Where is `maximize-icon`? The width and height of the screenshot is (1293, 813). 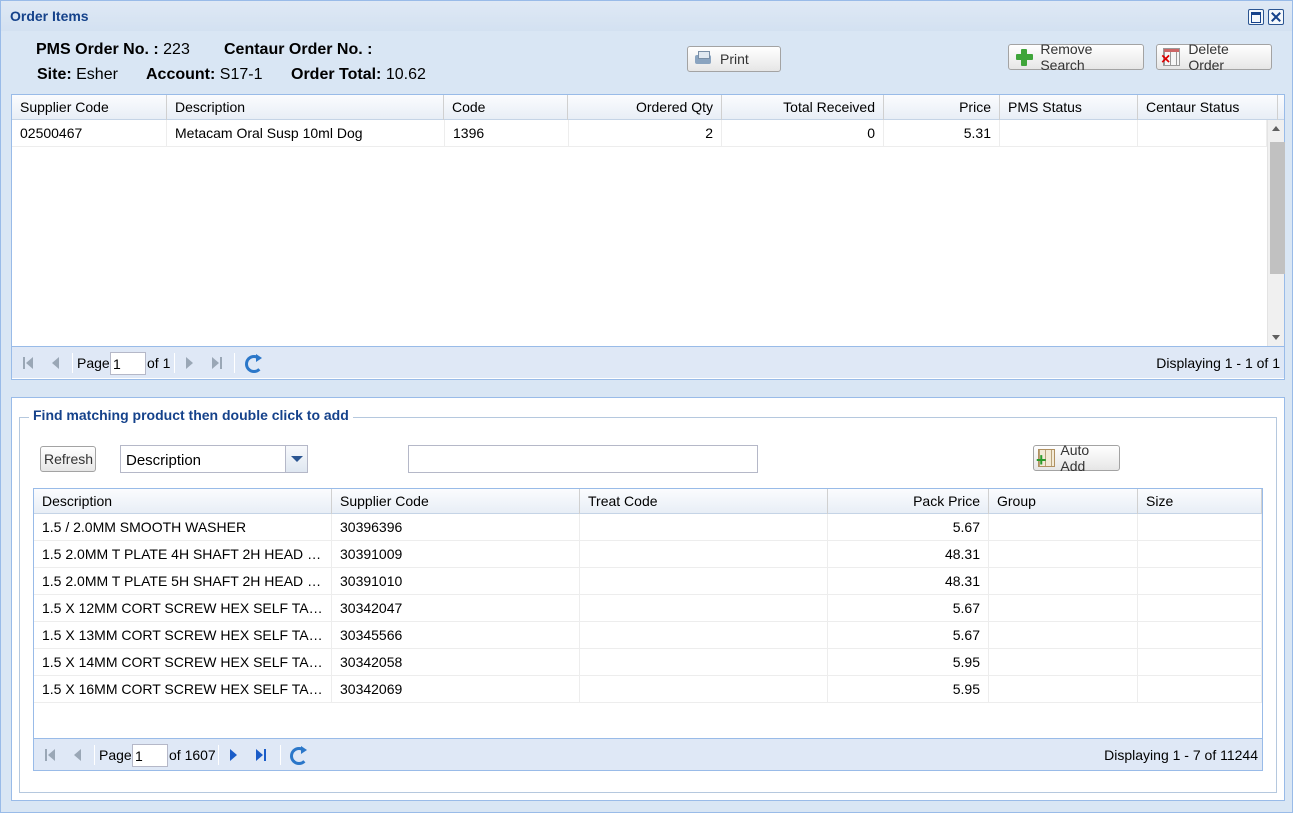 maximize-icon is located at coordinates (1256, 17).